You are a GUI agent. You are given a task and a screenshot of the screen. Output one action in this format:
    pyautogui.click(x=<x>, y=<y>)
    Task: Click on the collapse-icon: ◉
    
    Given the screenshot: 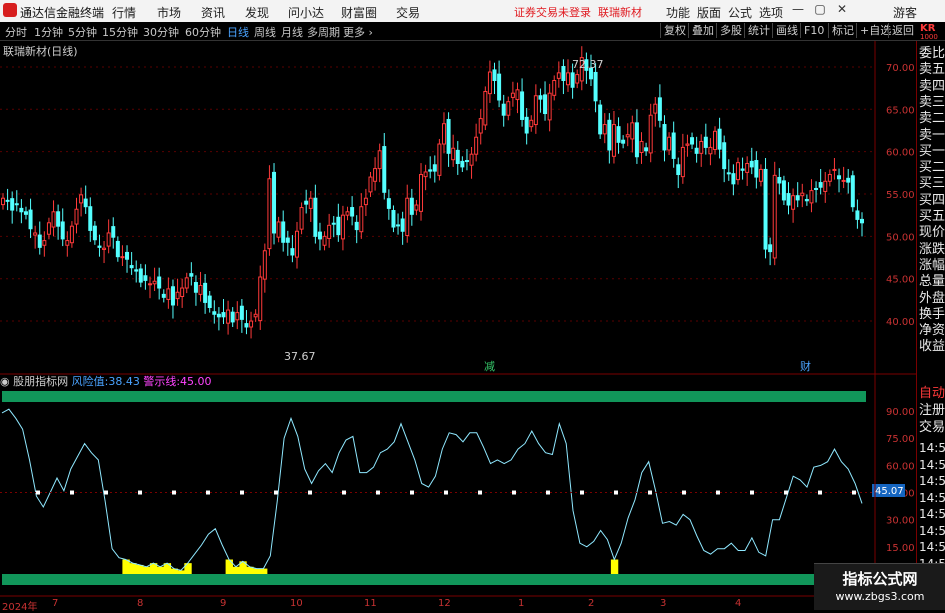 What is the action you would take?
    pyautogui.click(x=5, y=381)
    